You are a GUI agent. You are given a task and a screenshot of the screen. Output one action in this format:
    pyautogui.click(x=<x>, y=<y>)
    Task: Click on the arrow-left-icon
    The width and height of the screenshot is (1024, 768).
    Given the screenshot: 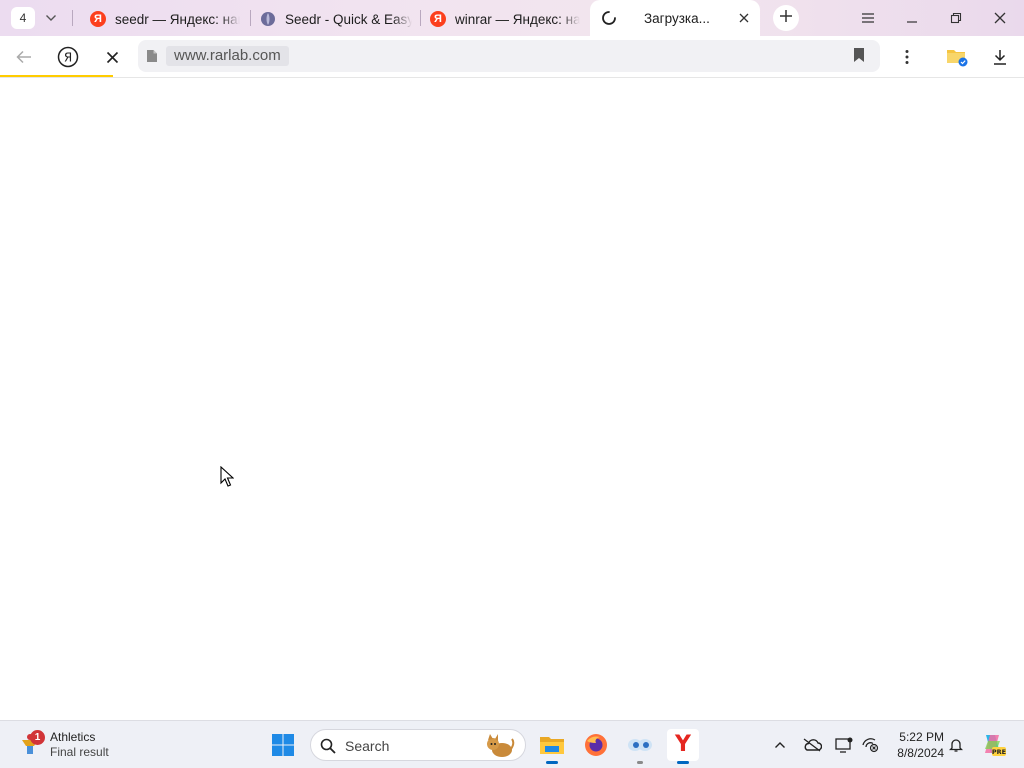 What is the action you would take?
    pyautogui.click(x=23, y=57)
    